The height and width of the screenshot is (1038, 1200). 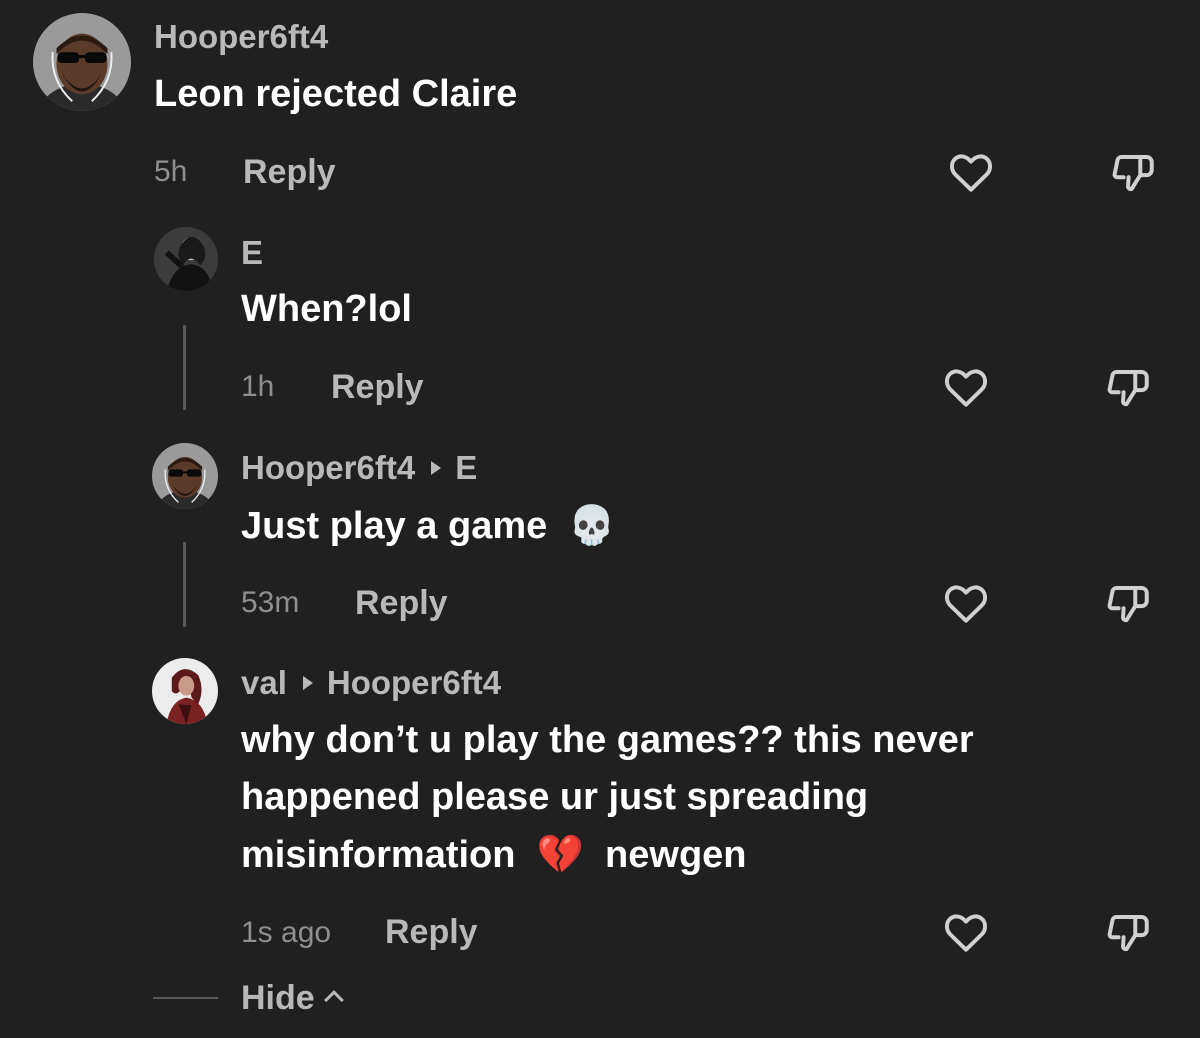 I want to click on hide-replies-button: Hide, so click(x=292, y=998).